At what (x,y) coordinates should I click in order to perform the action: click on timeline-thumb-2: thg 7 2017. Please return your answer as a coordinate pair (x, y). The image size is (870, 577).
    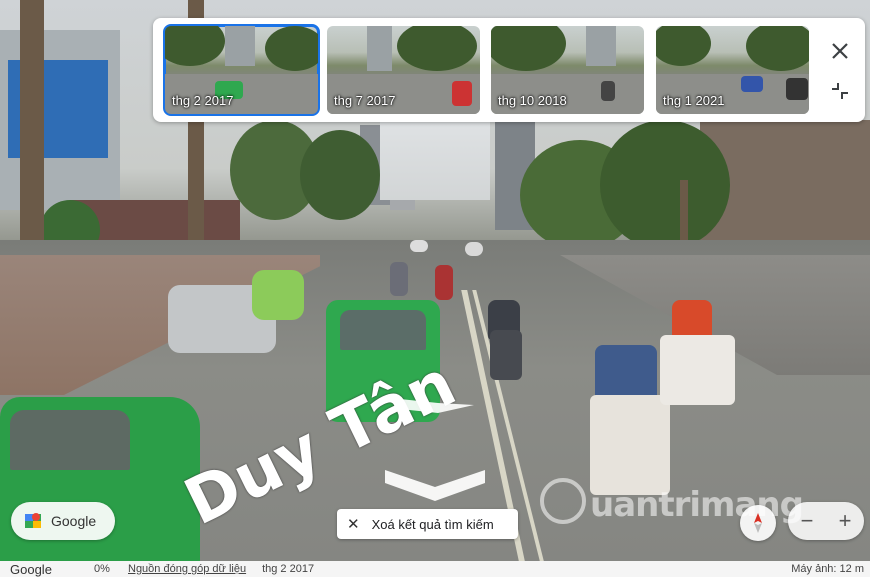
    Looking at the image, I should click on (403, 70).